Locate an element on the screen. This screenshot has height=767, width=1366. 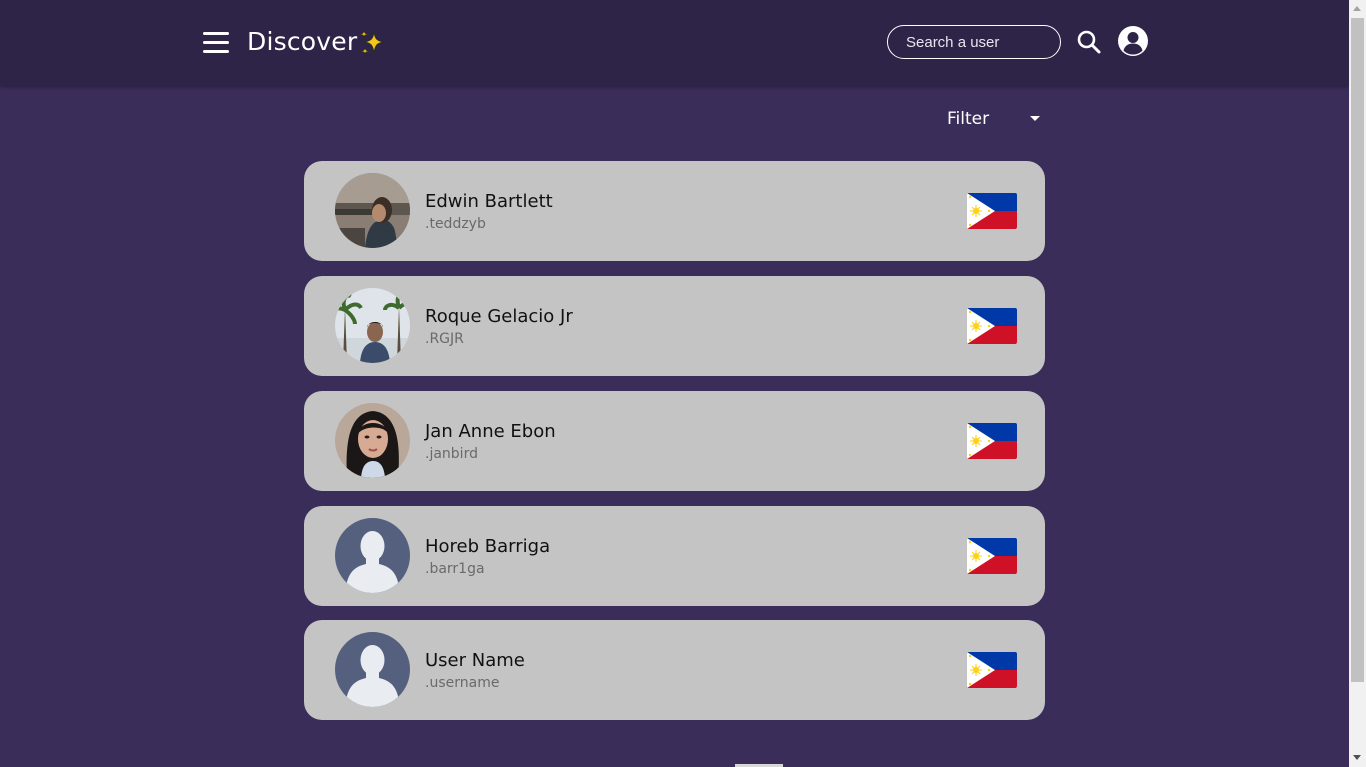
vertical-scrollbar is located at coordinates (1357, 383).